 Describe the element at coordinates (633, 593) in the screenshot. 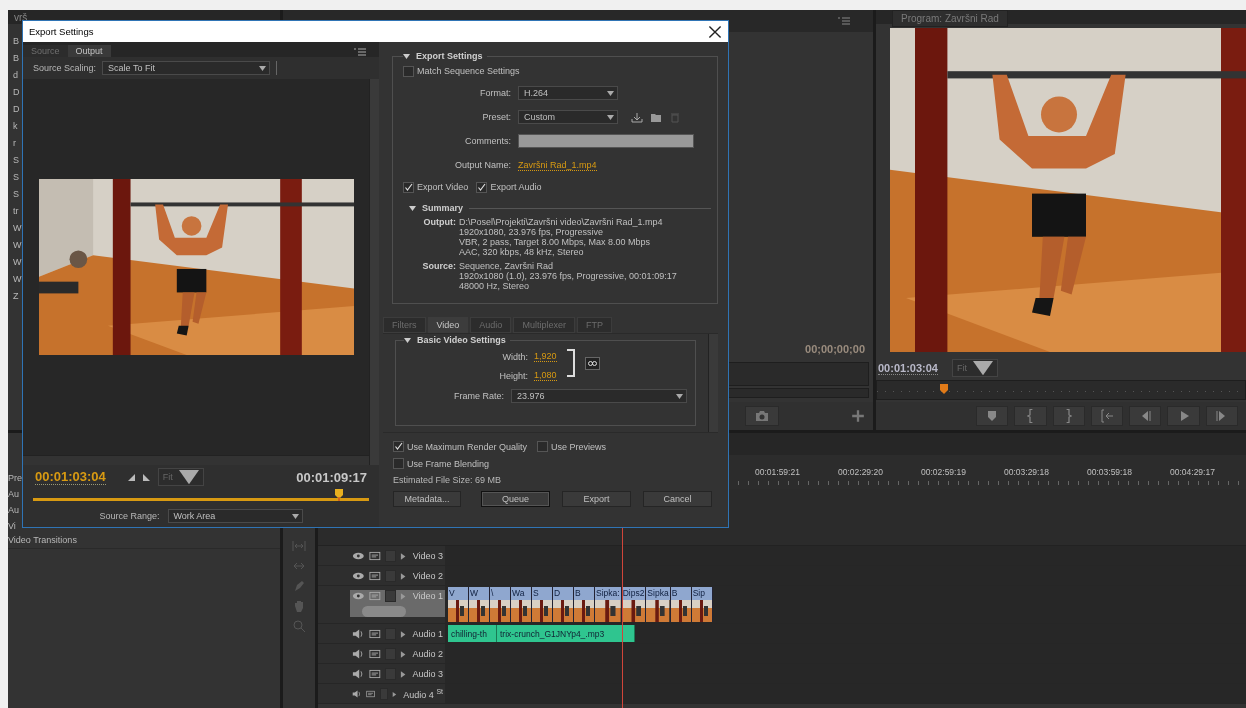

I see `clip-label: Dips2` at that location.